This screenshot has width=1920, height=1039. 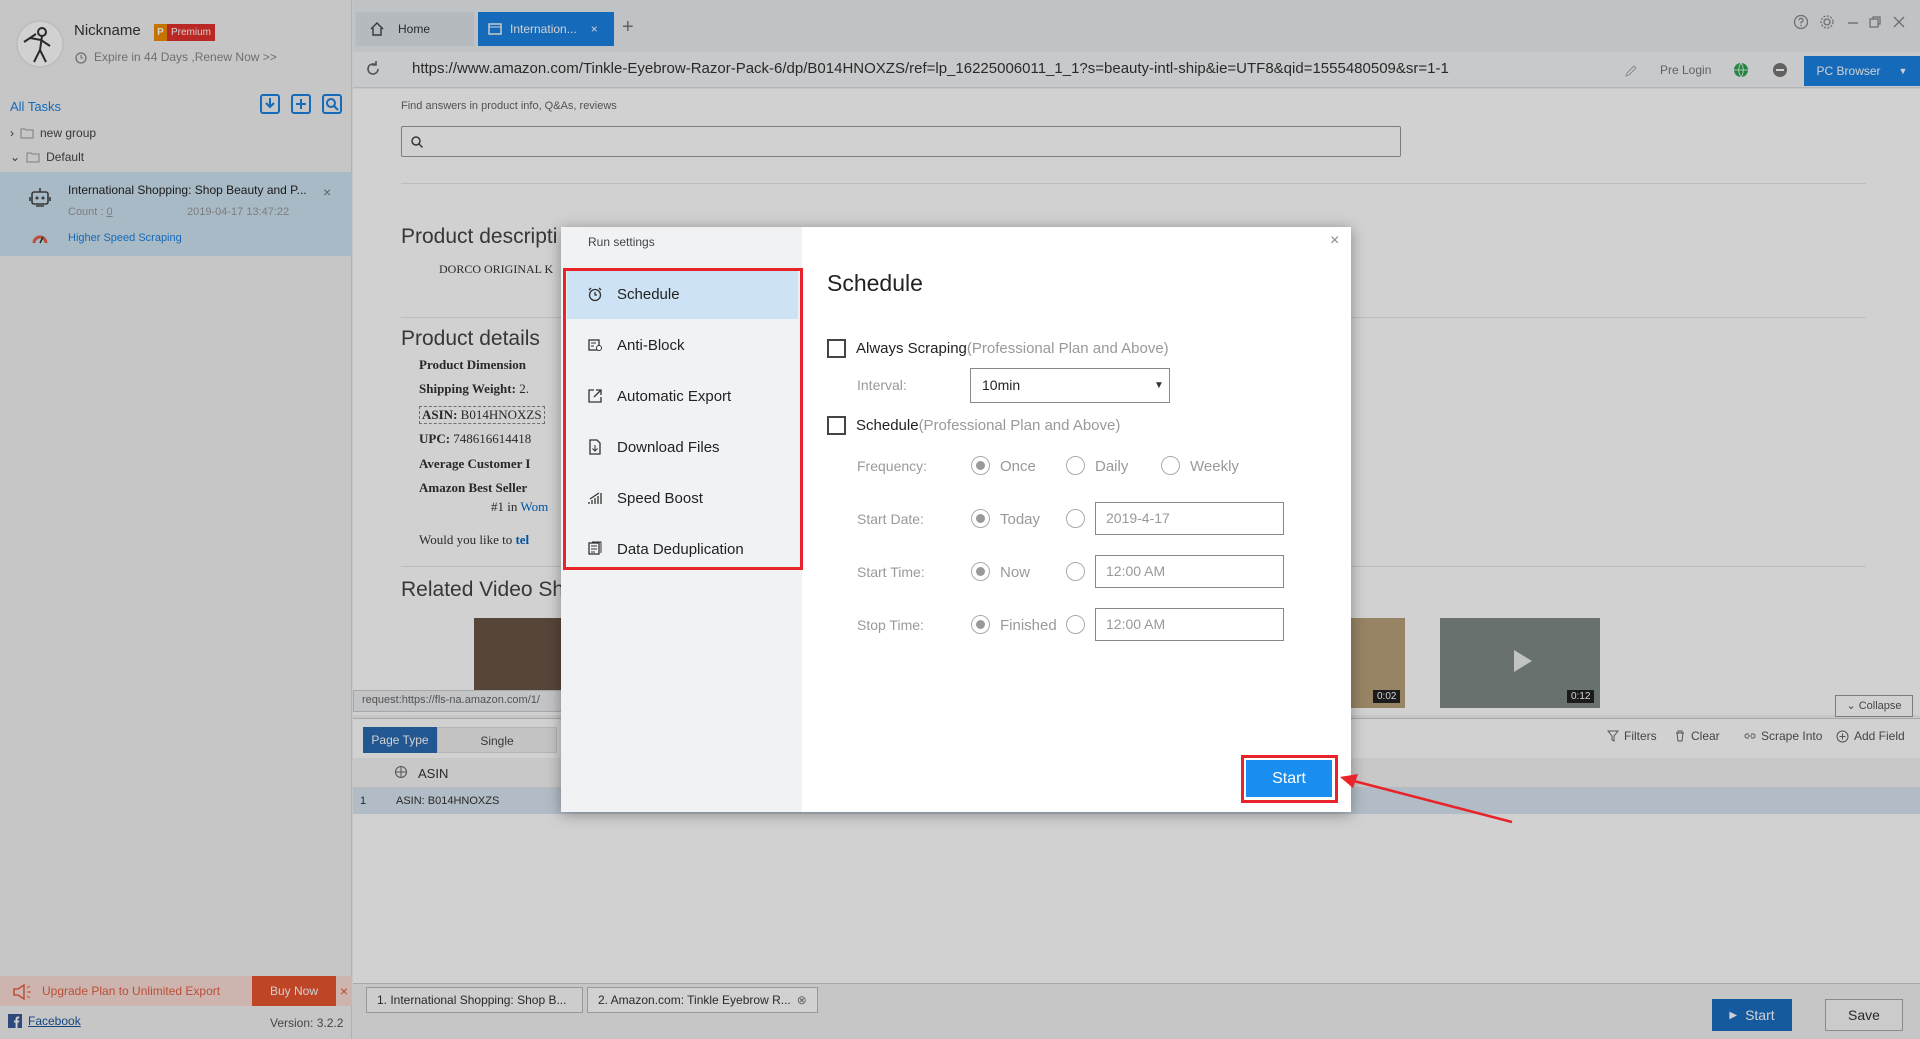 I want to click on start-time-label: Start Time:, so click(x=891, y=572).